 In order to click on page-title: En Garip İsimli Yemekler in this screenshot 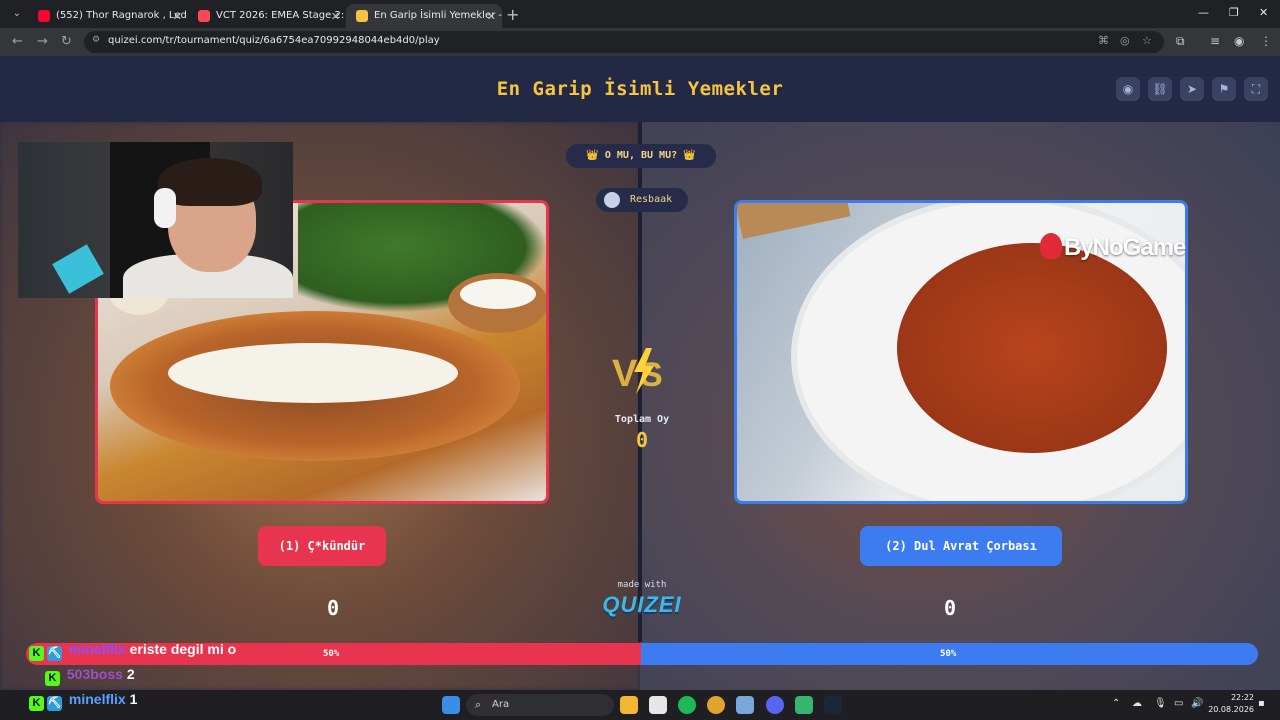, I will do `click(640, 89)`.